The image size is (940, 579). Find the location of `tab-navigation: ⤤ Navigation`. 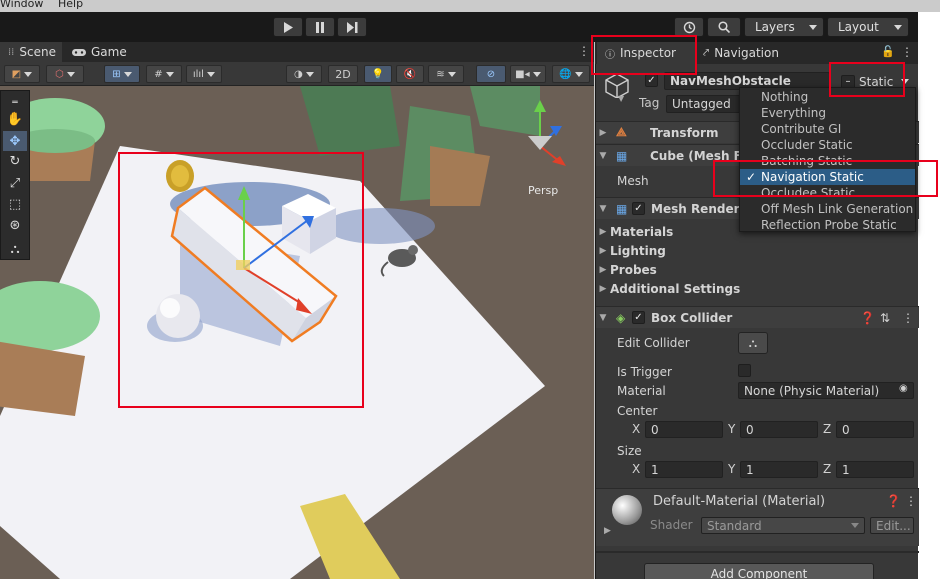

tab-navigation: ⤤ Navigation is located at coordinates (741, 53).